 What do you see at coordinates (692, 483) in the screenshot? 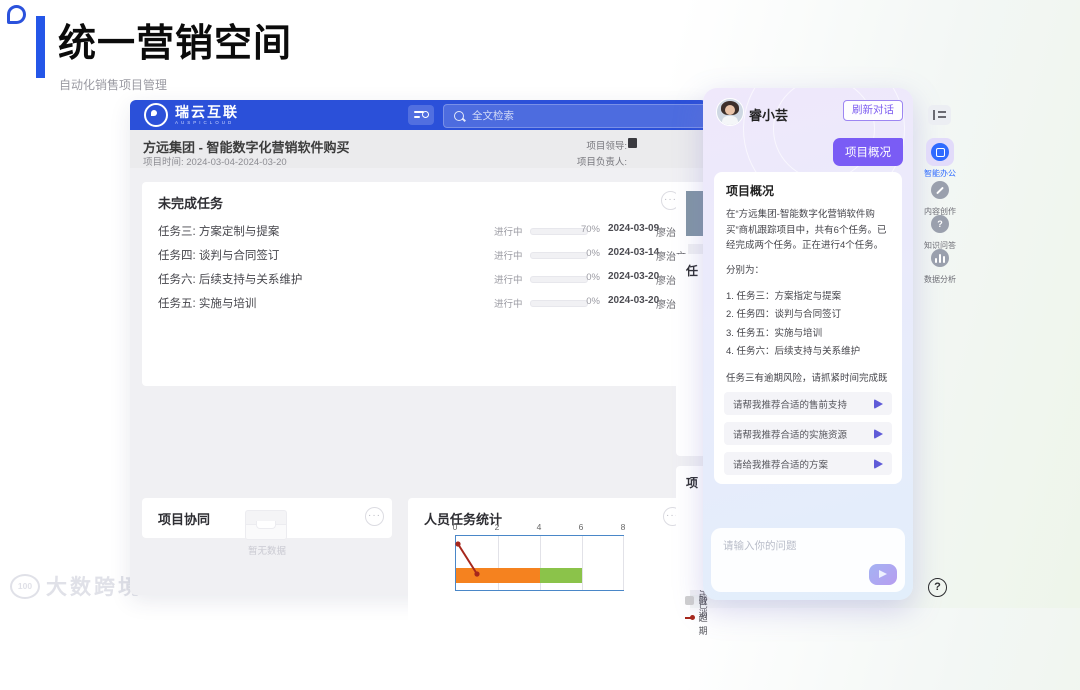
I see `clipped-card-title: 项` at bounding box center [692, 483].